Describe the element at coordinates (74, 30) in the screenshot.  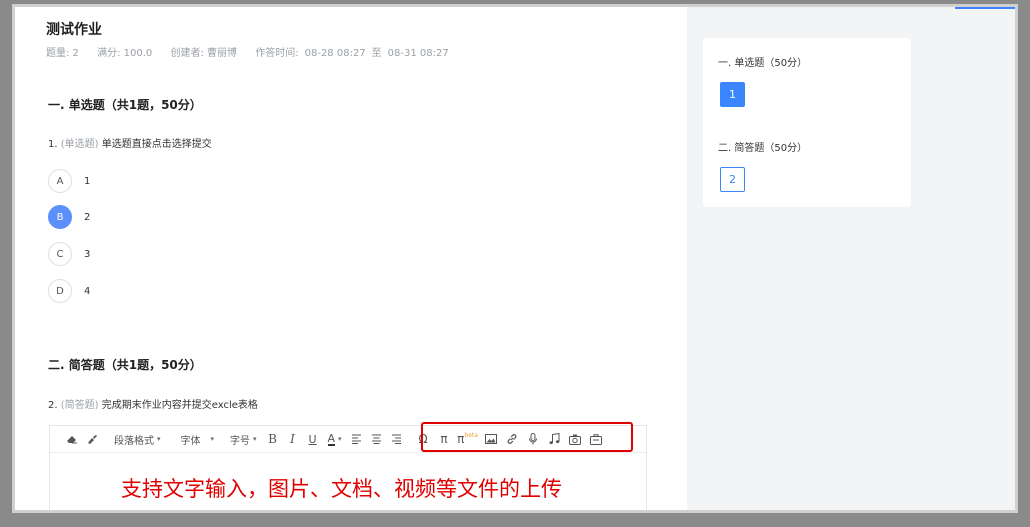
I see `page-title: 测试作业` at that location.